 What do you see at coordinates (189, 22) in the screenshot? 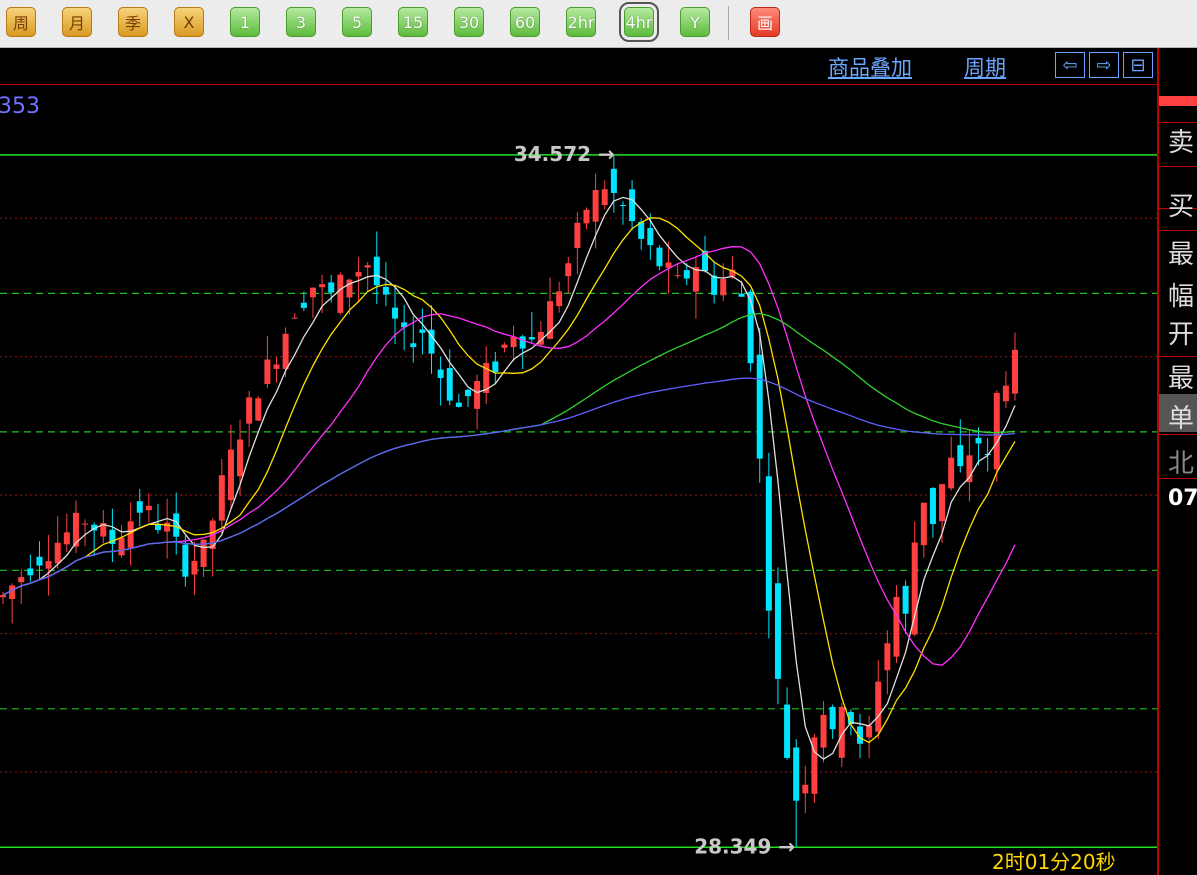
I see `period-button-X: X` at bounding box center [189, 22].